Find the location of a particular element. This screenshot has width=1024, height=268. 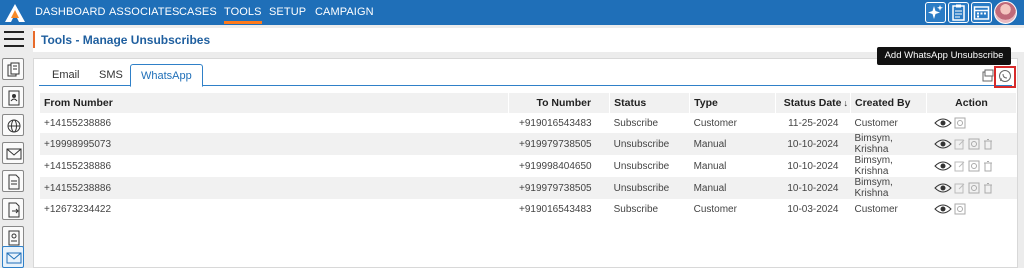

col-from-number: From Number is located at coordinates (275, 103).